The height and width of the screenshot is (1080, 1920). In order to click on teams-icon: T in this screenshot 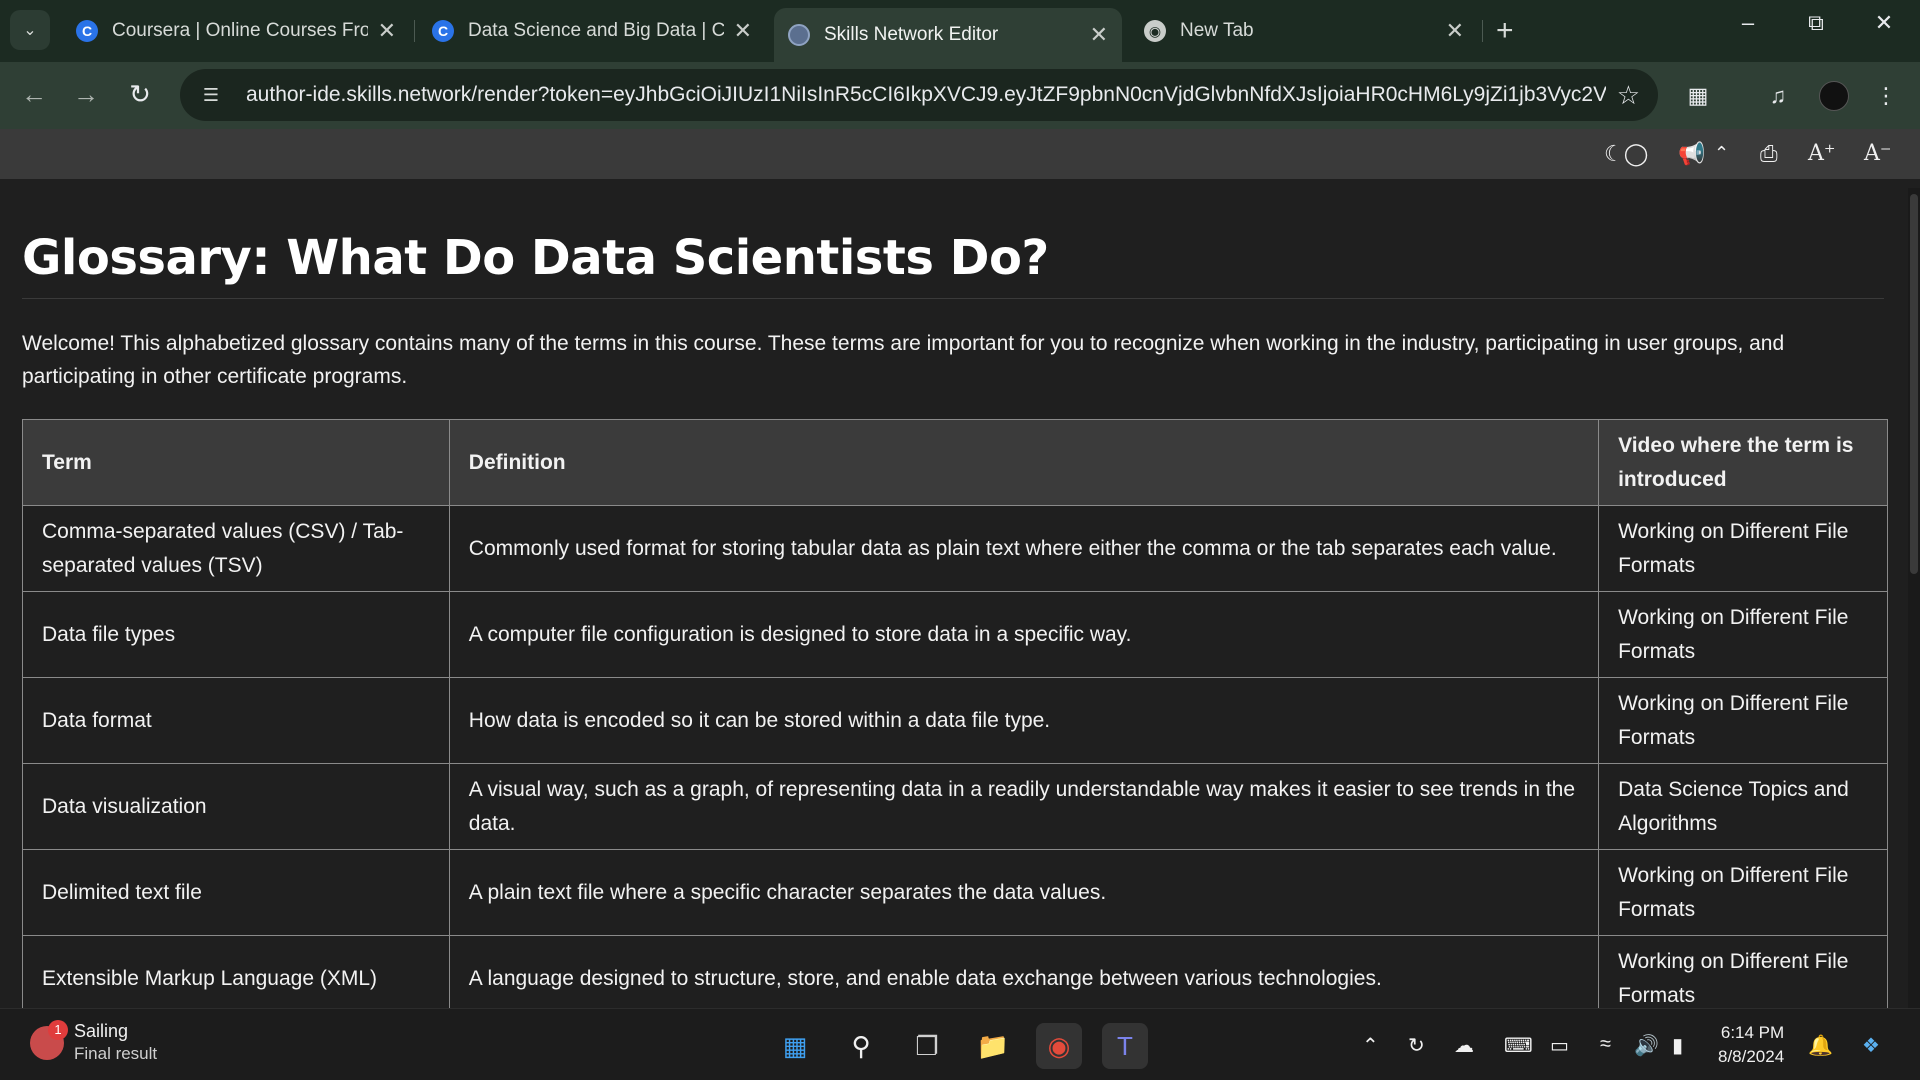, I will do `click(1125, 1045)`.